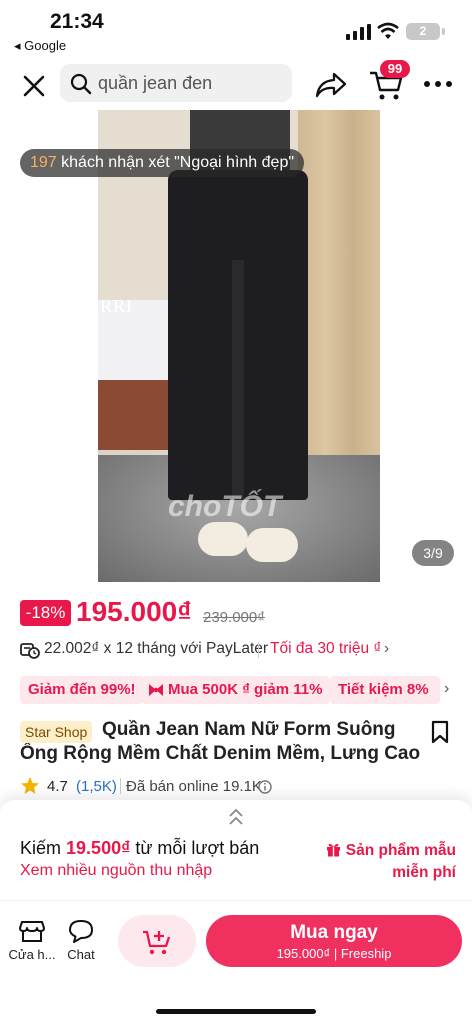 This screenshot has height=1024, width=472. Describe the element at coordinates (34, 86) in the screenshot. I see `close-icon` at that location.